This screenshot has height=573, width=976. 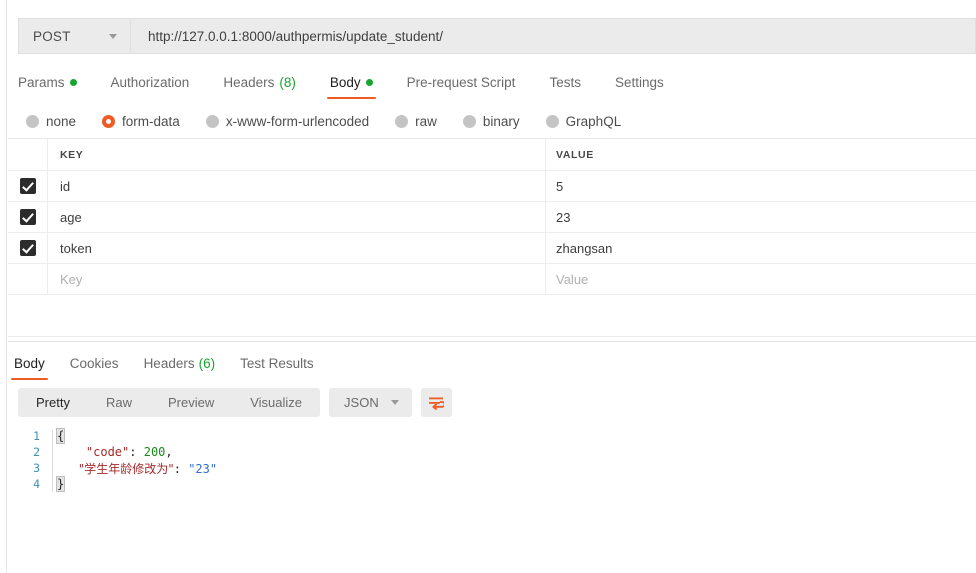 What do you see at coordinates (297, 248) in the screenshot?
I see `row-key-cell: token` at bounding box center [297, 248].